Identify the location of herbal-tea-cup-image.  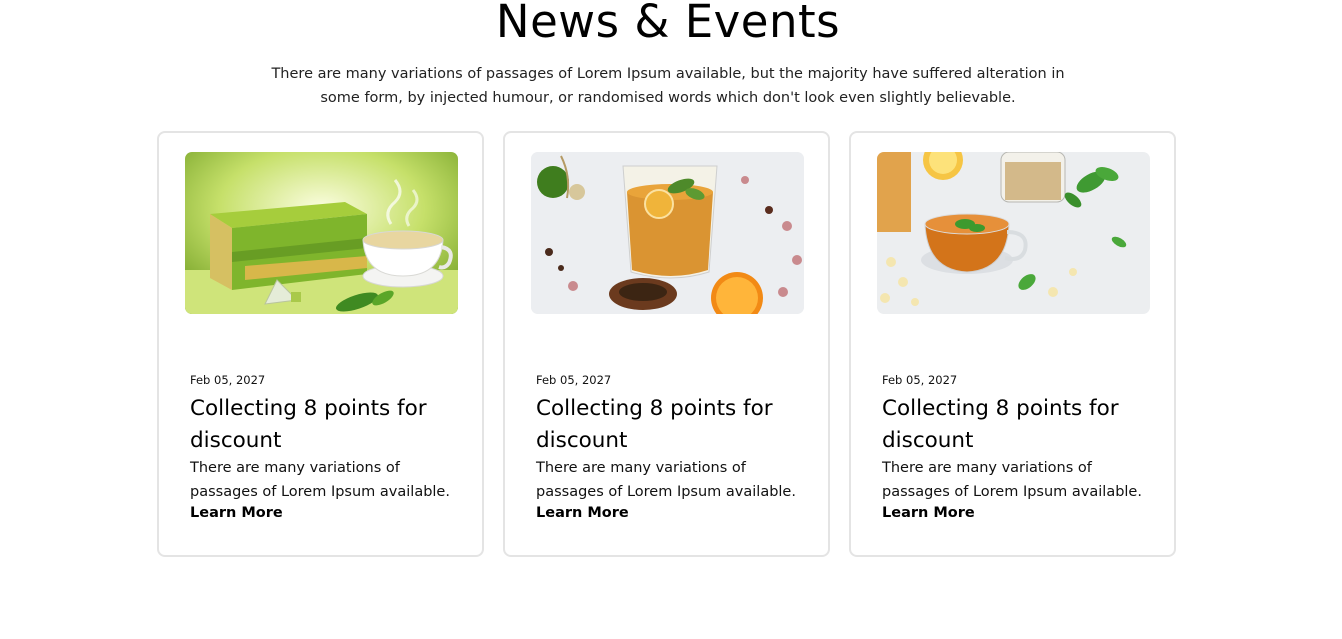
(1013, 233).